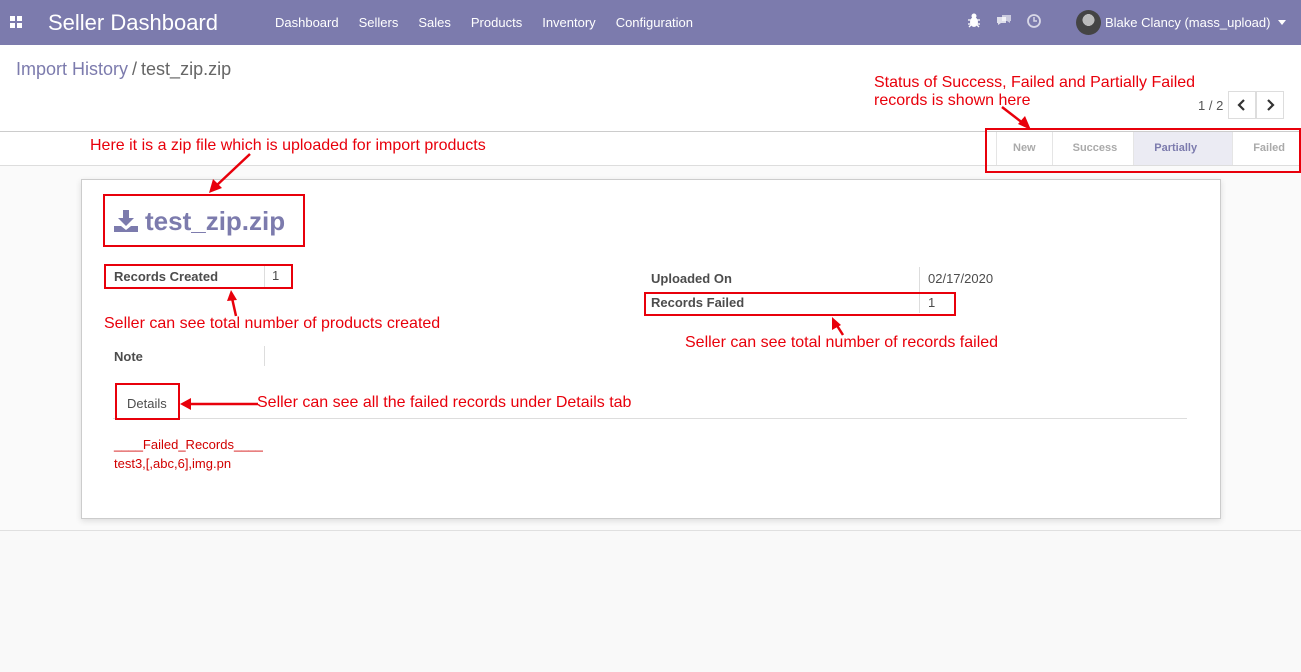  I want to click on pager-value: 1 / 2, so click(1210, 105).